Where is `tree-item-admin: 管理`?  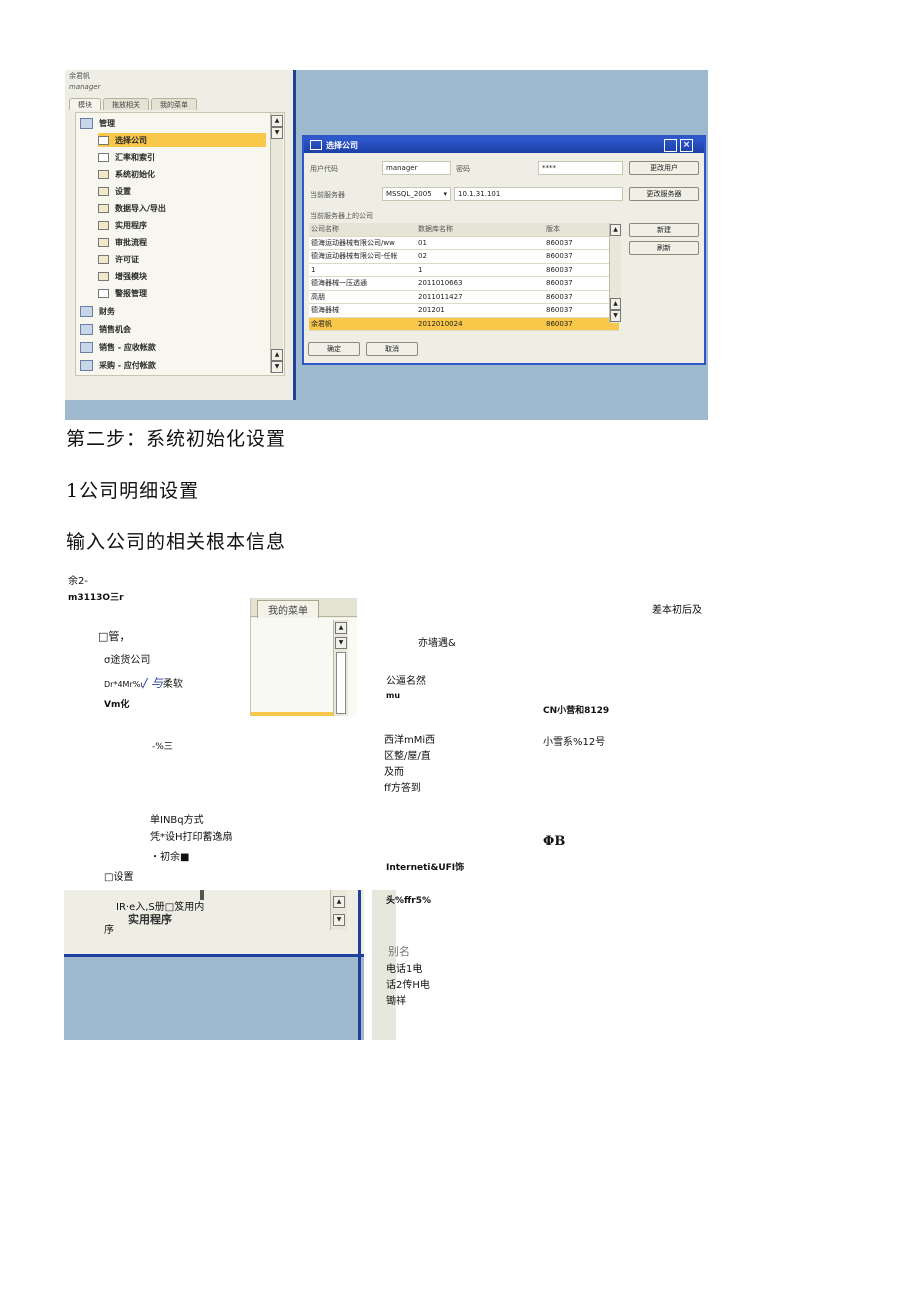
tree-item-admin: 管理 is located at coordinates (97, 123).